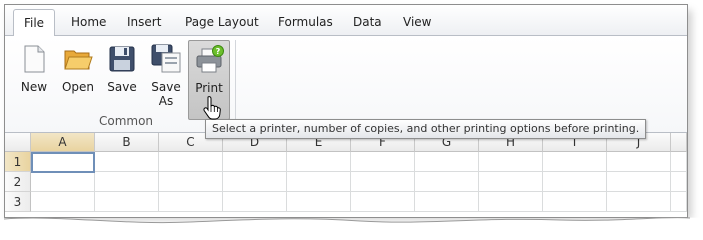 The width and height of the screenshot is (703, 240). Describe the element at coordinates (417, 22) in the screenshot. I see `tab-view: View` at that location.